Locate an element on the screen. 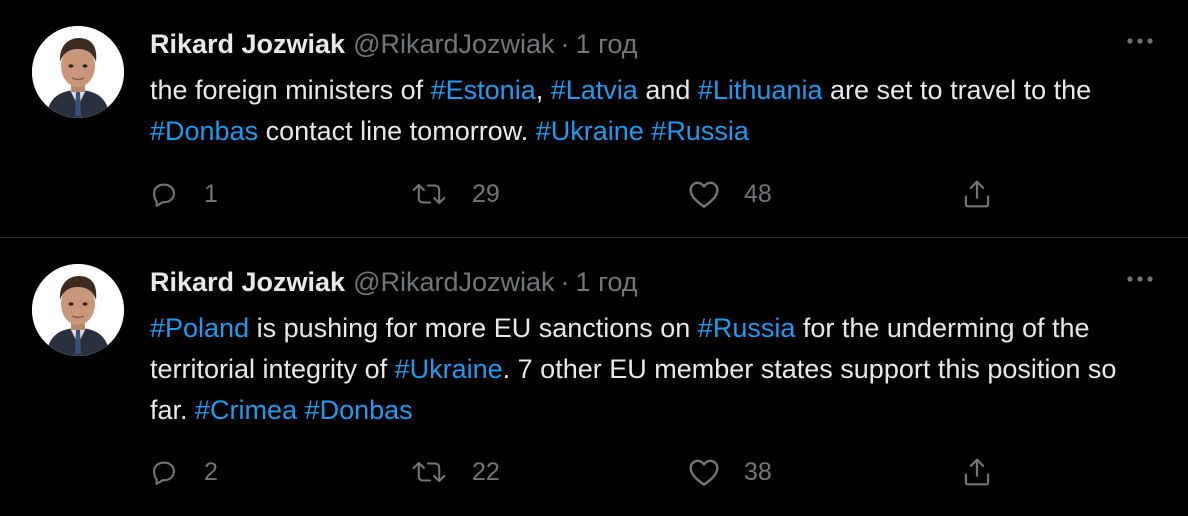  reply-button: 1 is located at coordinates (184, 194).